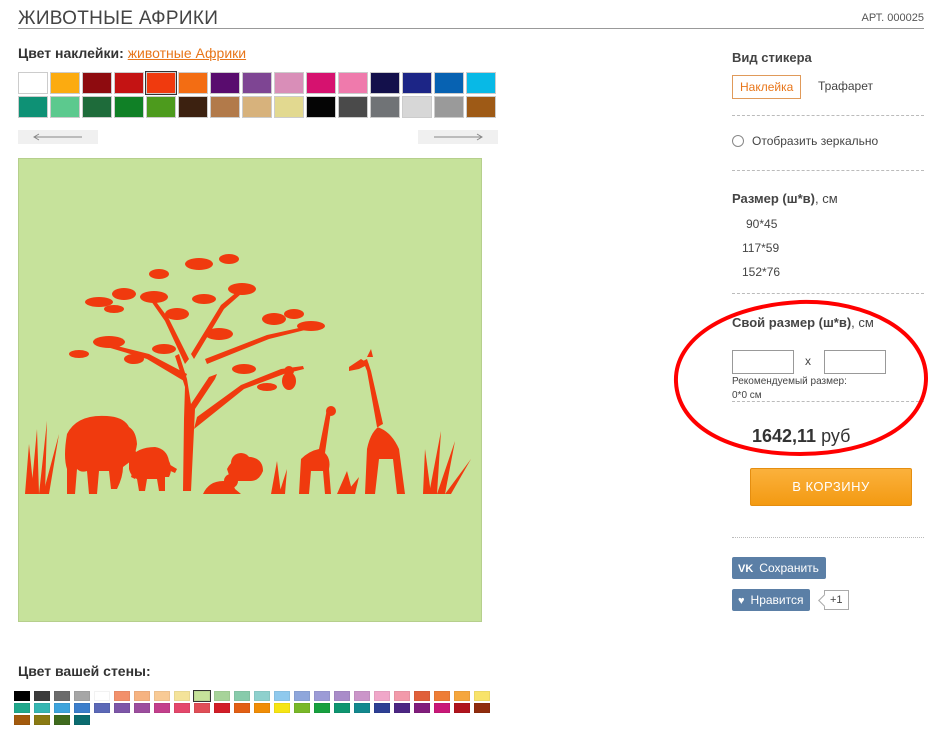 The width and height of the screenshot is (936, 730). I want to click on vk-save-button: VK Сохранить, so click(779, 568).